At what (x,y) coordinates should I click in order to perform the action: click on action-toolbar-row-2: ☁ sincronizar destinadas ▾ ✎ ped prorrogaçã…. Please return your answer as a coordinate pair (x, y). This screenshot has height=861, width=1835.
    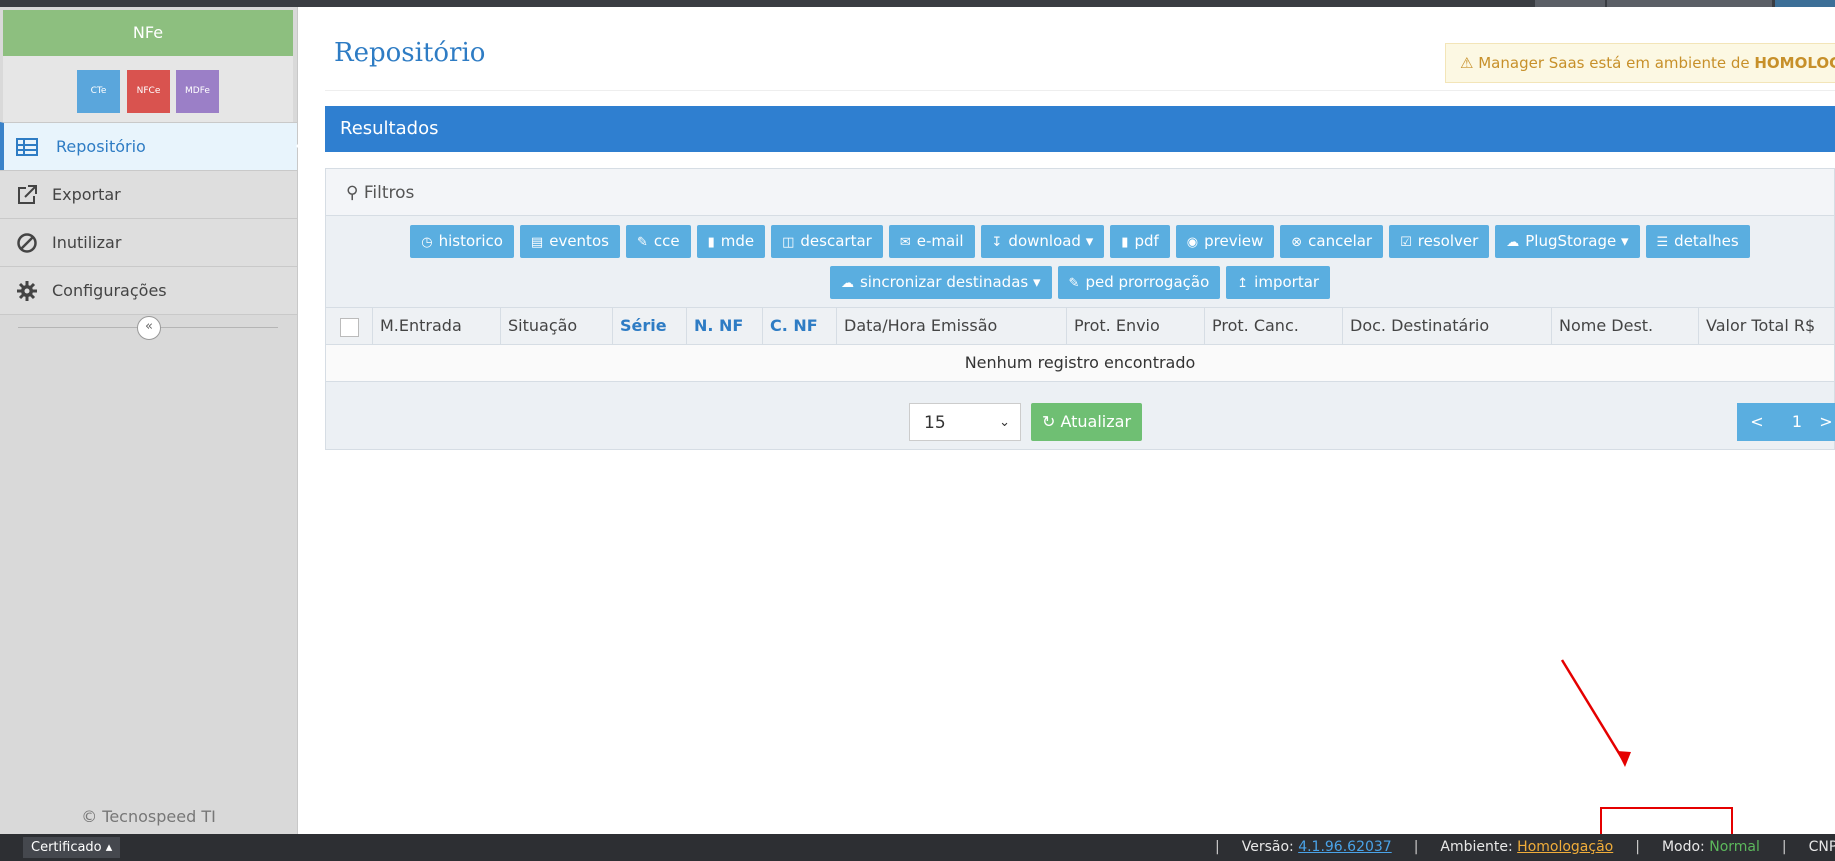
    Looking at the image, I should click on (1080, 282).